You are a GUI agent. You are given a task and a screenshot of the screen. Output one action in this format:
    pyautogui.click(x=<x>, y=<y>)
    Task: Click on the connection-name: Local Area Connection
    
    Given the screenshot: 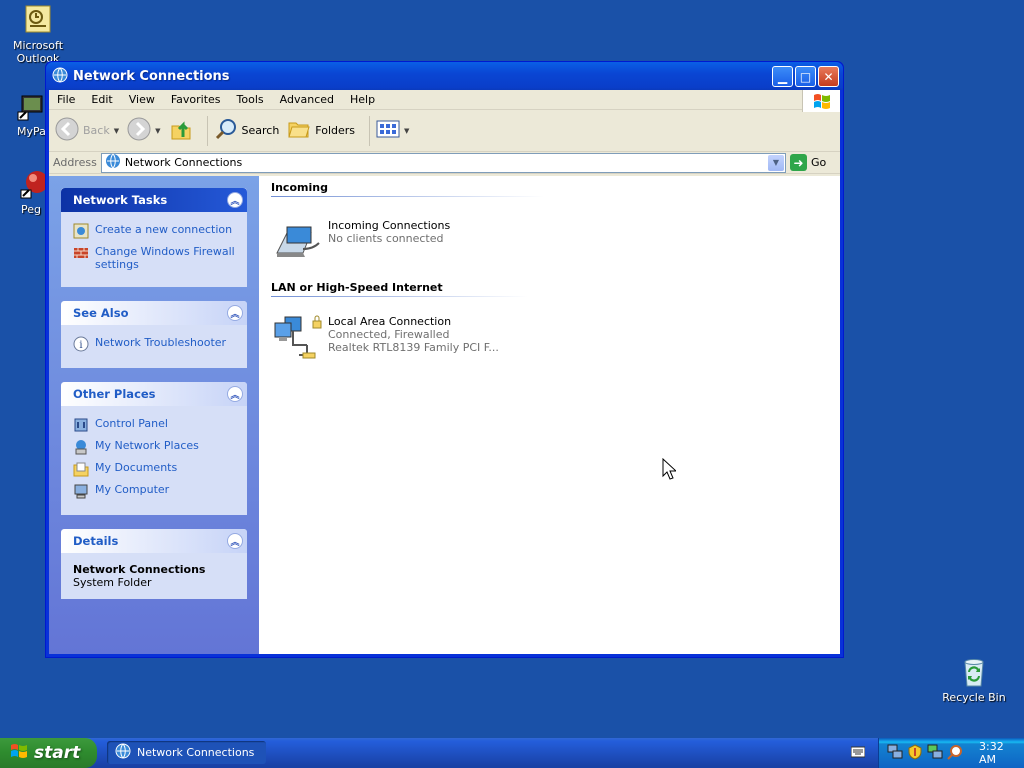 What is the action you would take?
    pyautogui.click(x=390, y=321)
    